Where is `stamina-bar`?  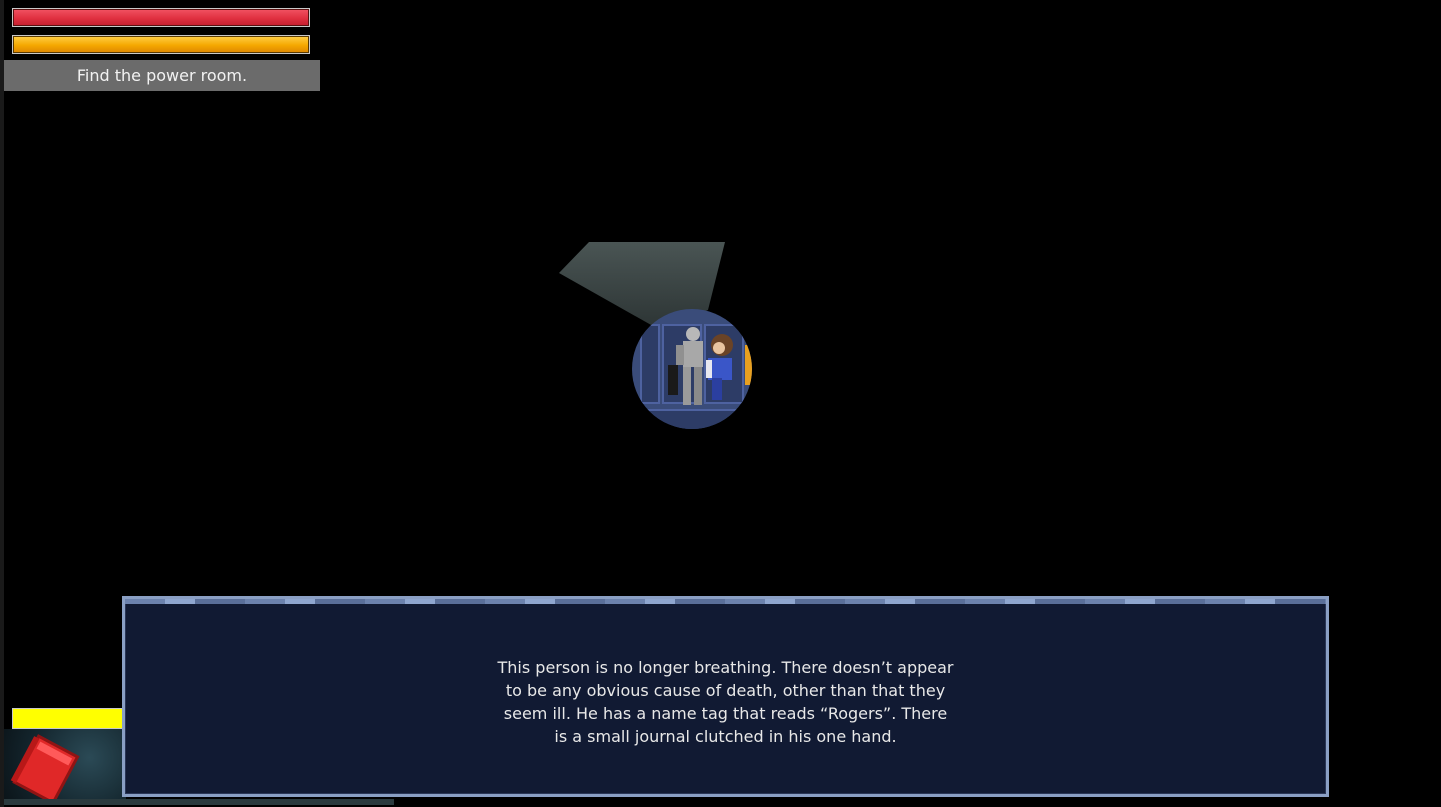
stamina-bar is located at coordinates (161, 44).